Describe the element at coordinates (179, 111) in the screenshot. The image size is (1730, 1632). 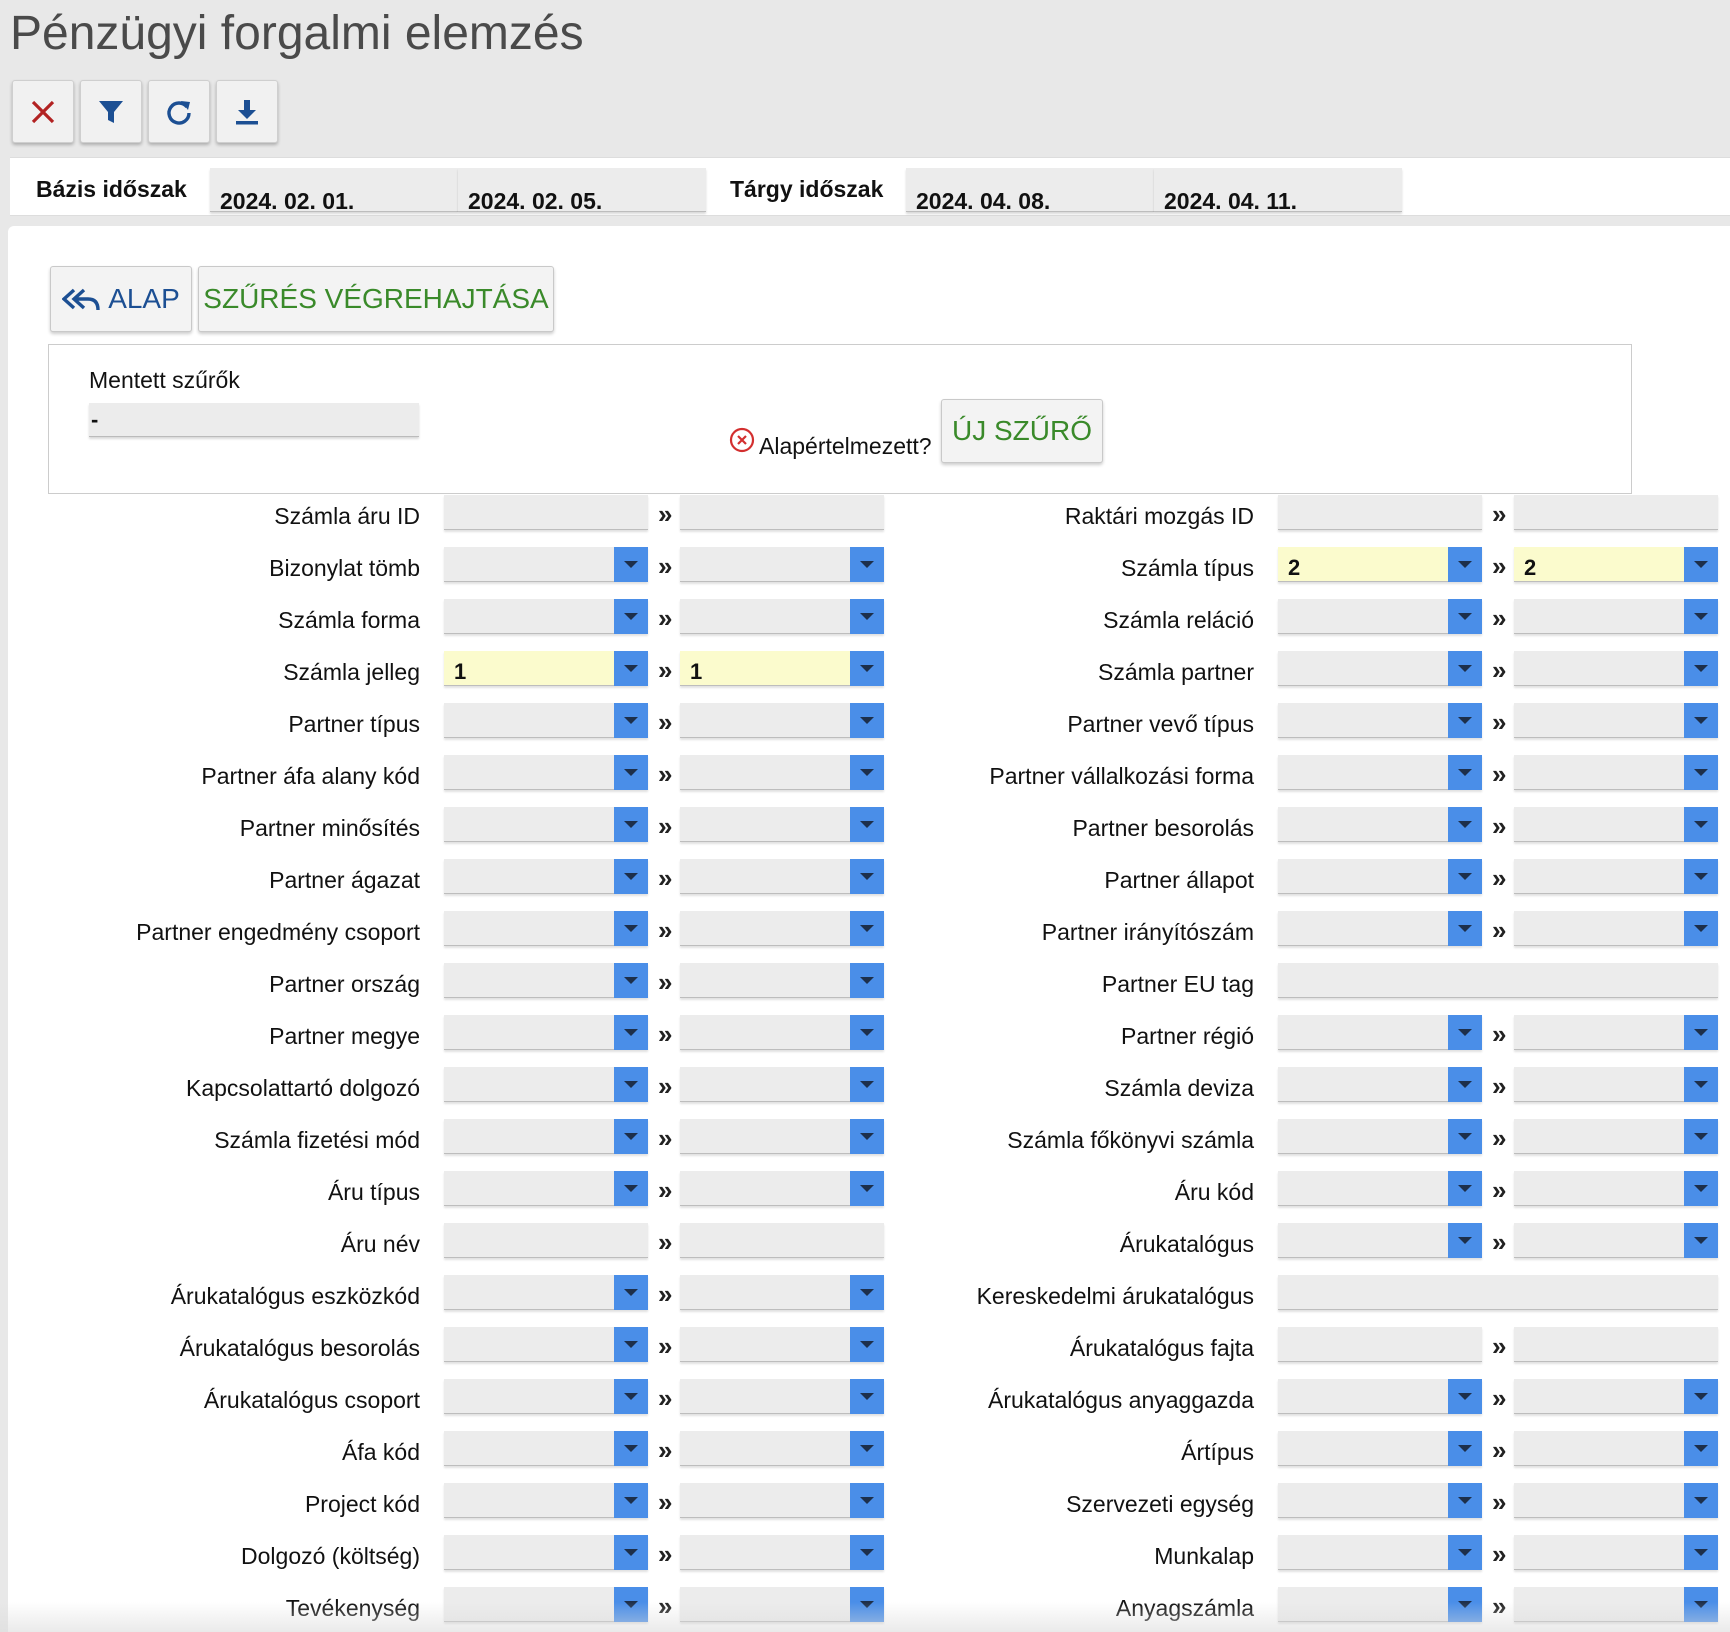
I see `refresh-button` at that location.